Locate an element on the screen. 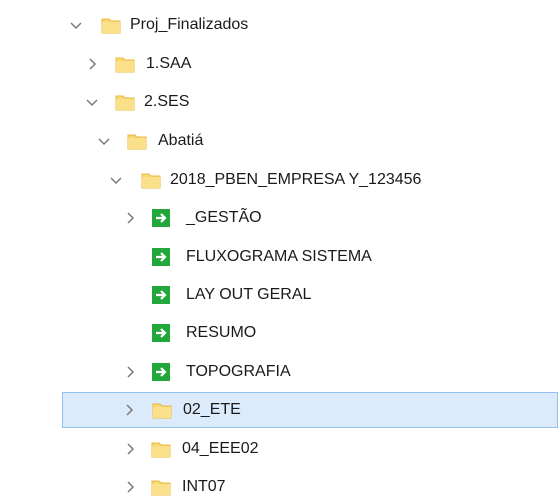 This screenshot has height=497, width=560. tree-item-2018-pben: 2018_PBEN_EMPRESA Y_123456 is located at coordinates (280, 180).